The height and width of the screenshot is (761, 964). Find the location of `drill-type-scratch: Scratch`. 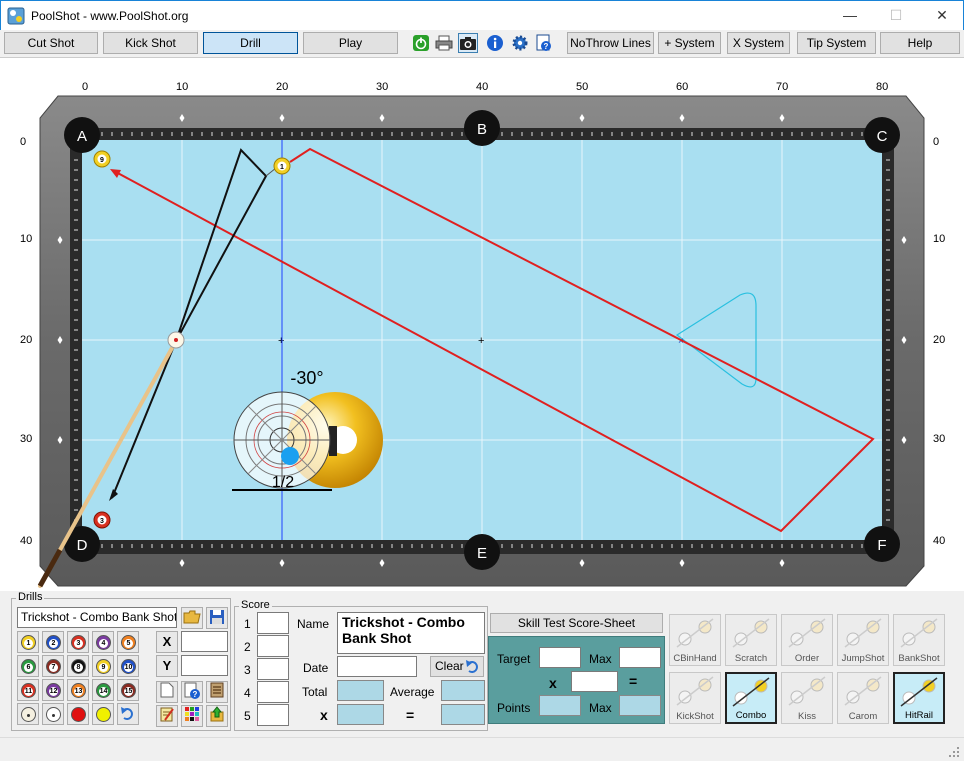

drill-type-scratch: Scratch is located at coordinates (751, 640).